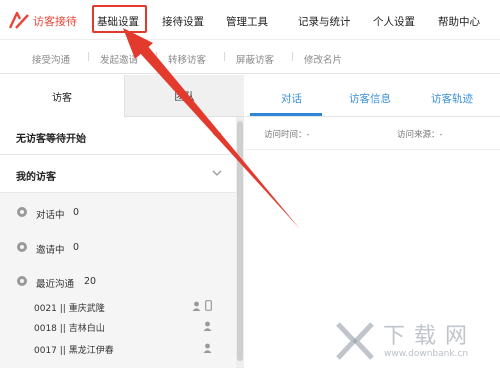 The image size is (500, 368). Describe the element at coordinates (36, 177) in the screenshot. I see `my-visitors-title: 我的访客` at that location.